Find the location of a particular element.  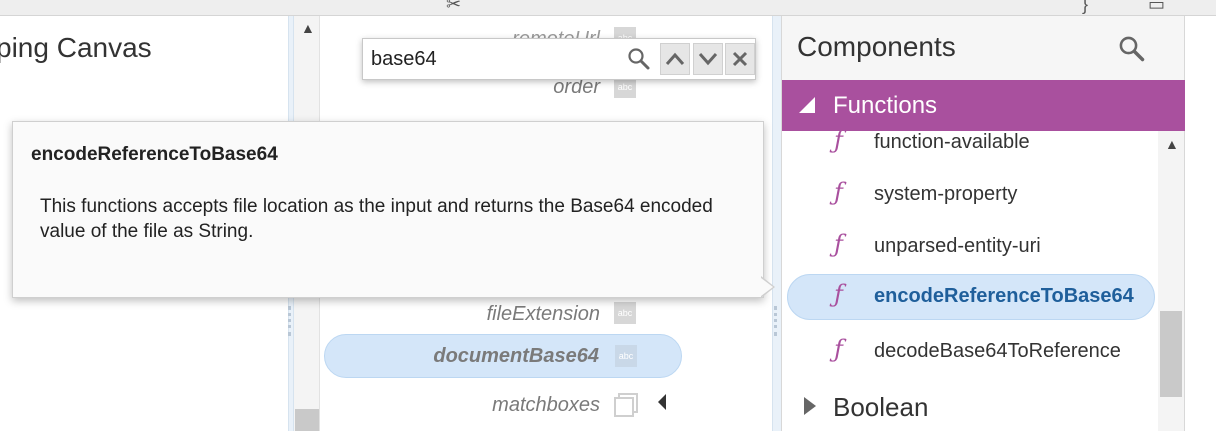

previous-match-button is located at coordinates (675, 59).